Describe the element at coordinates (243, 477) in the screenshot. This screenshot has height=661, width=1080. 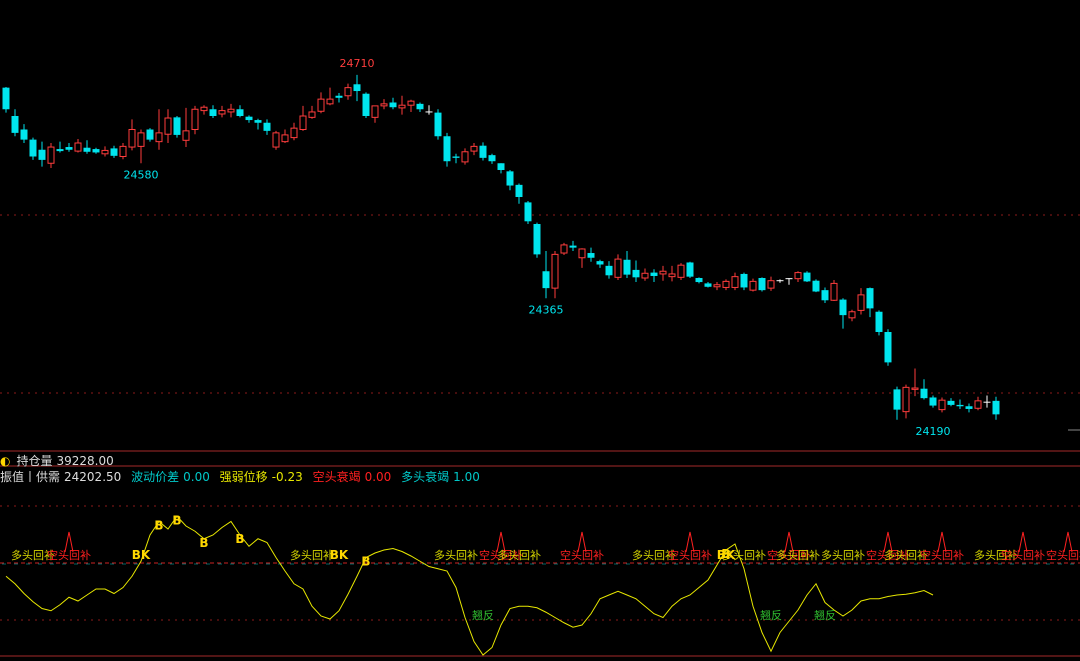
I see `strength-label: 强弱位移` at that location.